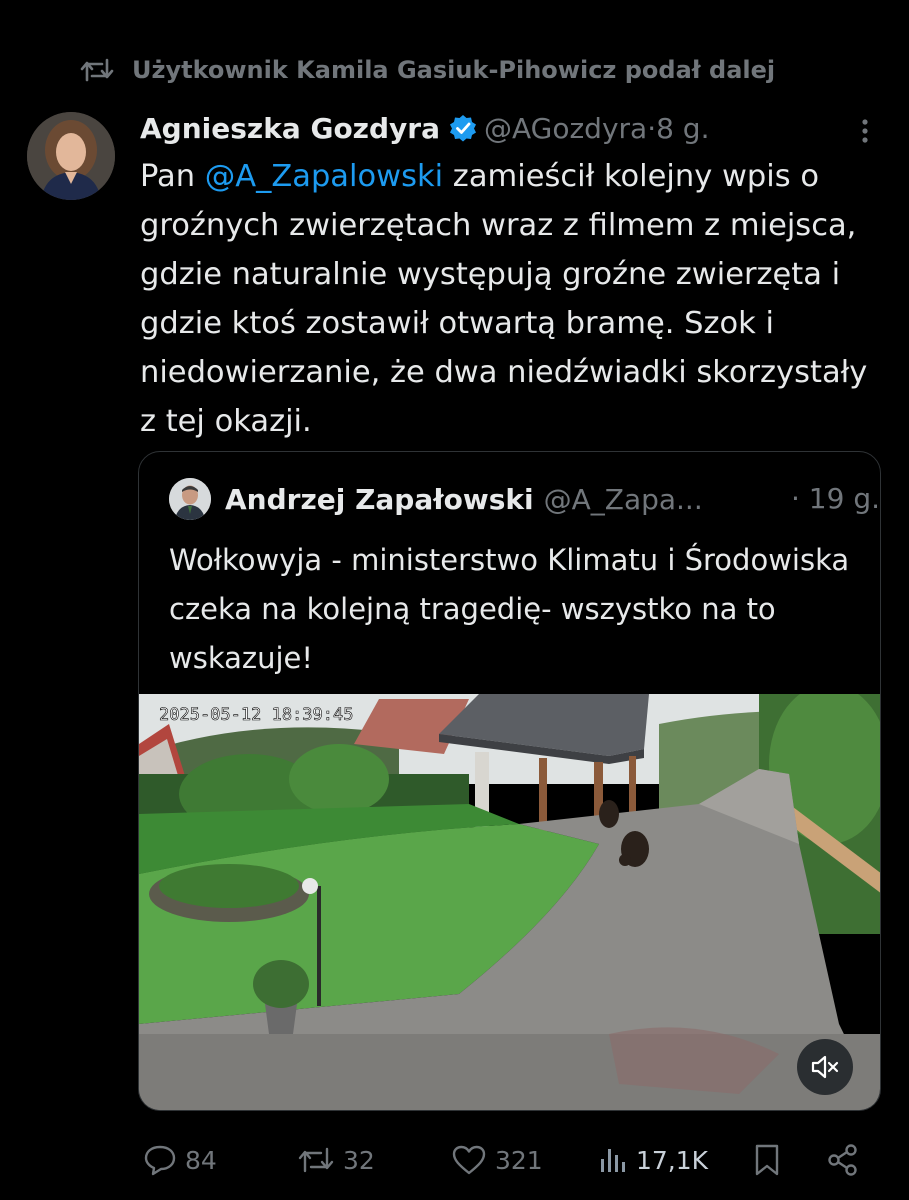 The height and width of the screenshot is (1200, 909). Describe the element at coordinates (682, 128) in the screenshot. I see `tweet-time: 8 g.` at that location.